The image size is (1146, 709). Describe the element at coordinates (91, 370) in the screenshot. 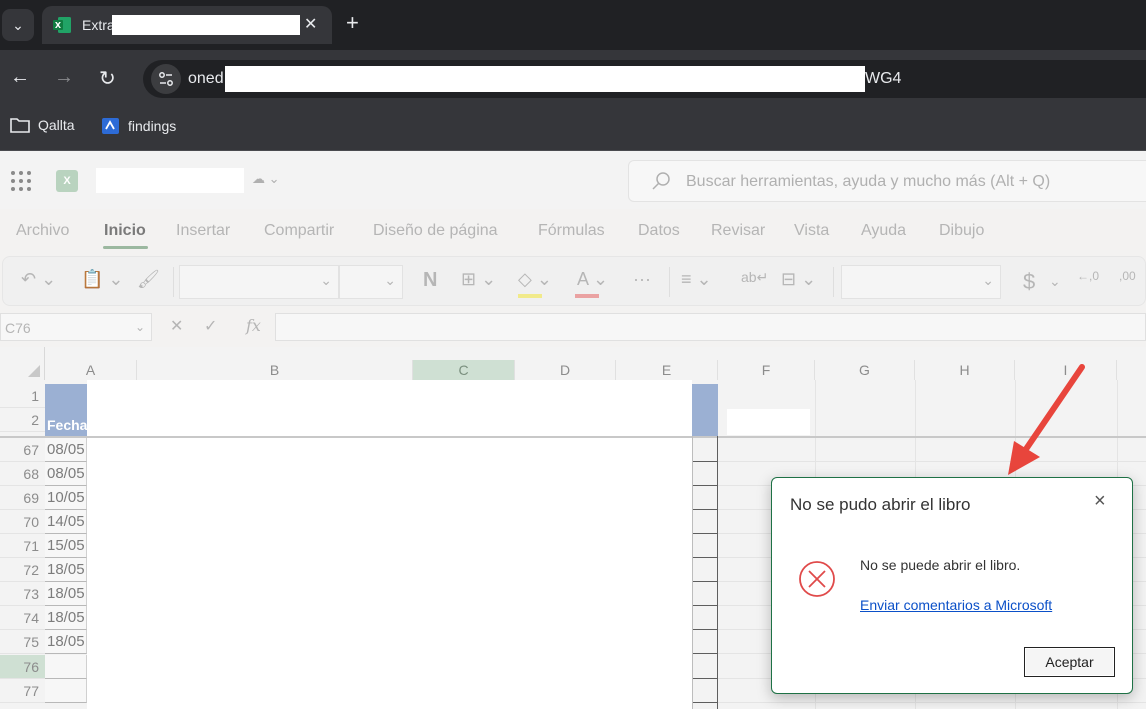

I see `column-header-a: A` at that location.